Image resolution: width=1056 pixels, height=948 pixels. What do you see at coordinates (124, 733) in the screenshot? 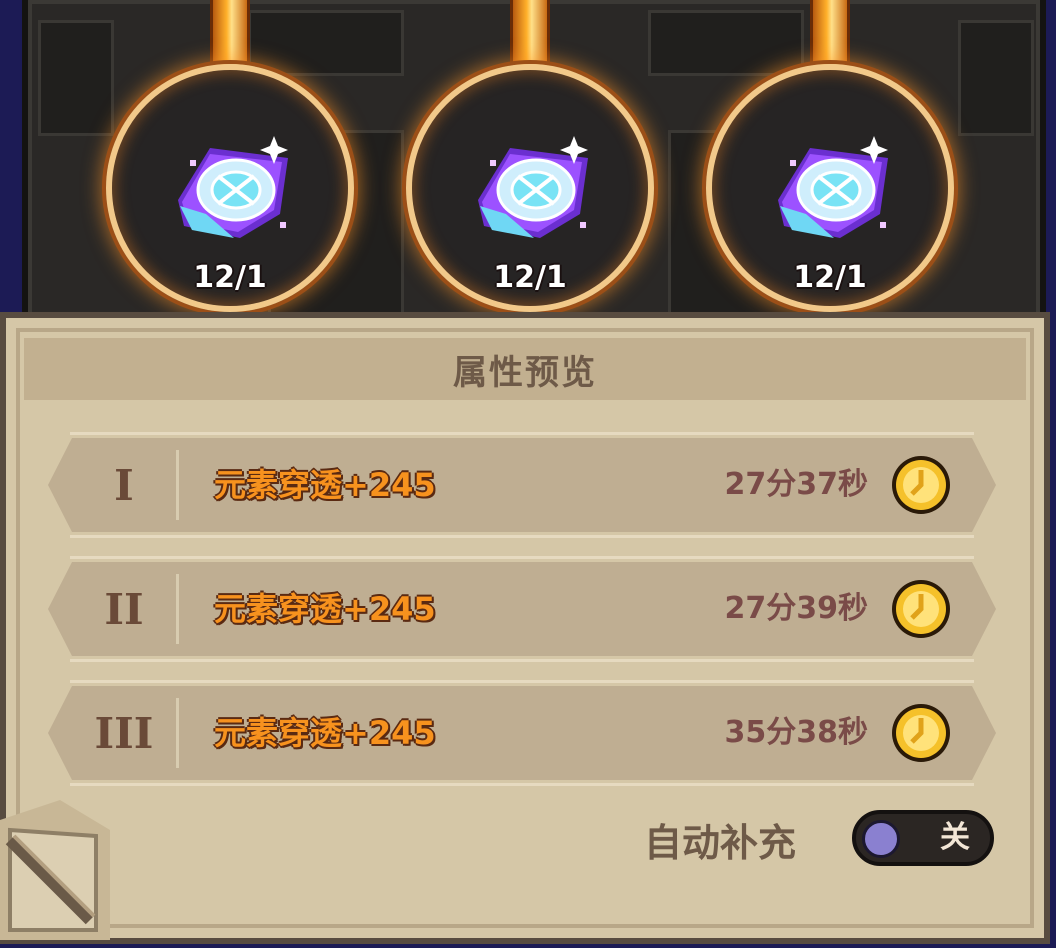
I see `row-numeral: III` at bounding box center [124, 733].